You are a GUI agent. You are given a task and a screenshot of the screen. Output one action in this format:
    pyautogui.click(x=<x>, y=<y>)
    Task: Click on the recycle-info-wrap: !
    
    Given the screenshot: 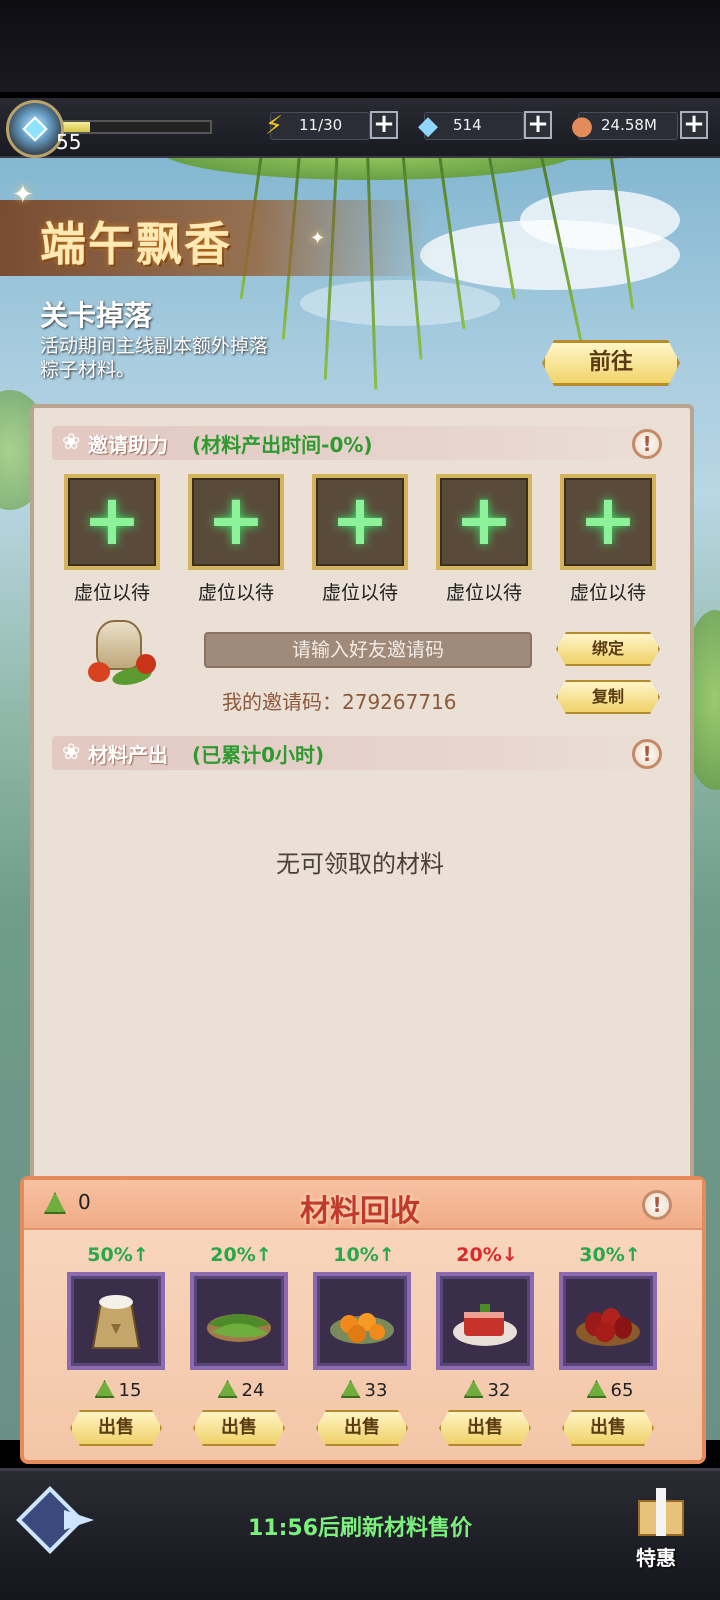 What is the action you would take?
    pyautogui.click(x=657, y=1205)
    